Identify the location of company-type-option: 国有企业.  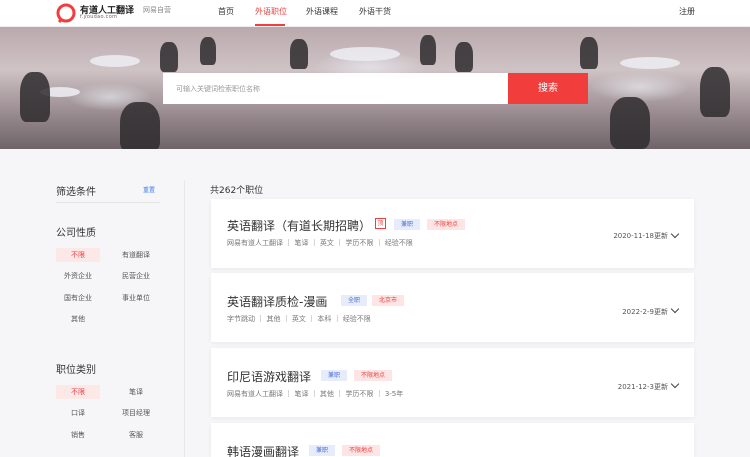
(78, 298).